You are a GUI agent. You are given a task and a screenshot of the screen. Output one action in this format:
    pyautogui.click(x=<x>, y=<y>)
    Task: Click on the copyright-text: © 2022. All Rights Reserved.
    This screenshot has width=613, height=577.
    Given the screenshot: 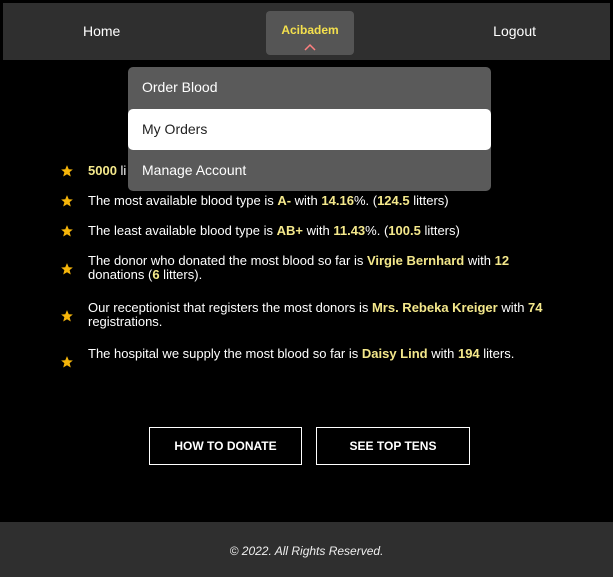 What is the action you would take?
    pyautogui.click(x=306, y=551)
    